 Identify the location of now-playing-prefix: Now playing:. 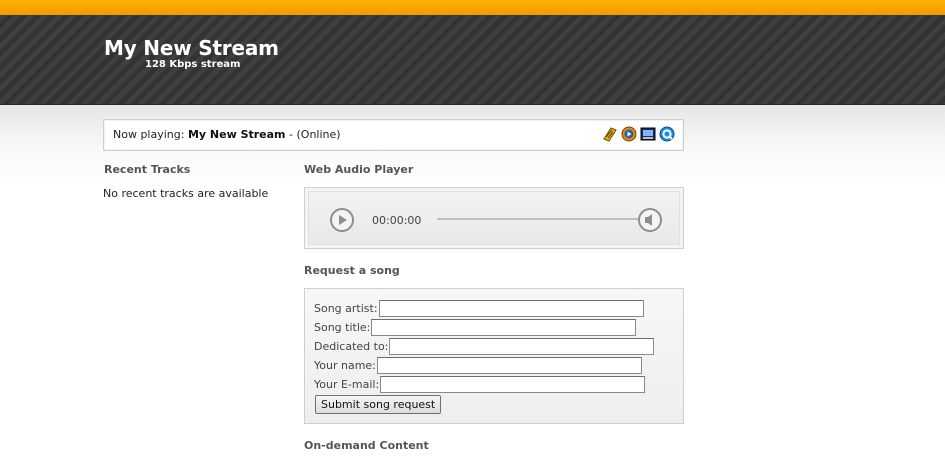
(149, 134).